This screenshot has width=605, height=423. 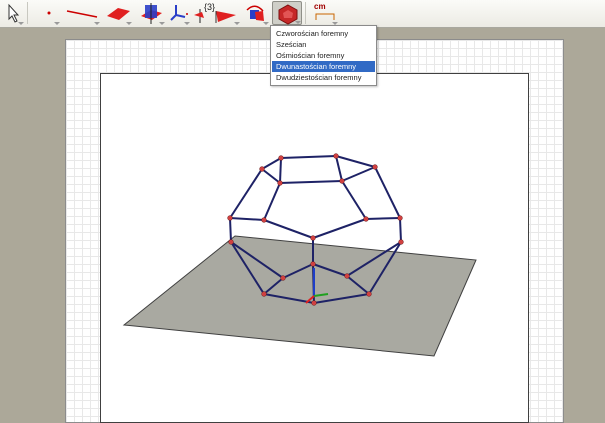 What do you see at coordinates (151, 13) in the screenshot?
I see `perpendicular-plane-tool` at bounding box center [151, 13].